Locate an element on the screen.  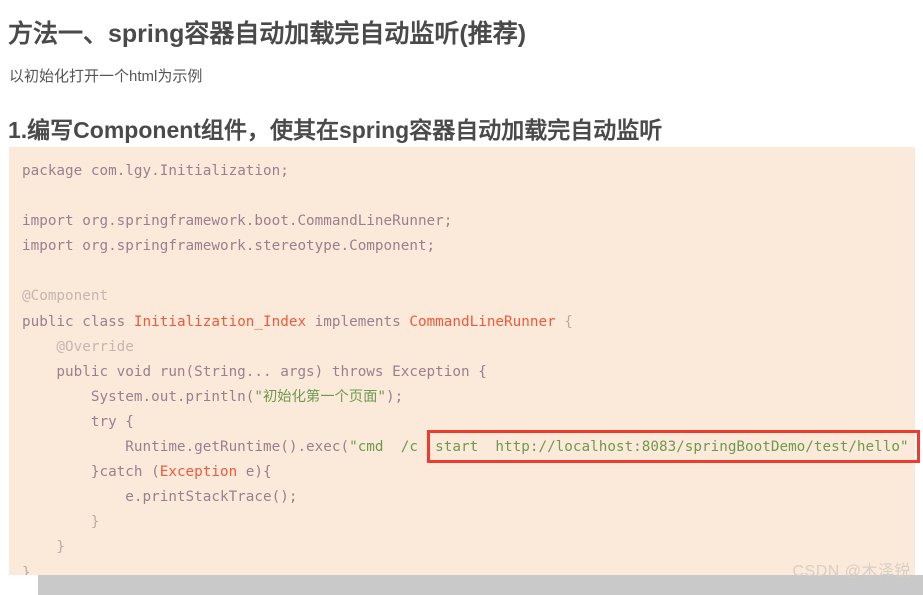
code-token: e){ is located at coordinates (254, 472).